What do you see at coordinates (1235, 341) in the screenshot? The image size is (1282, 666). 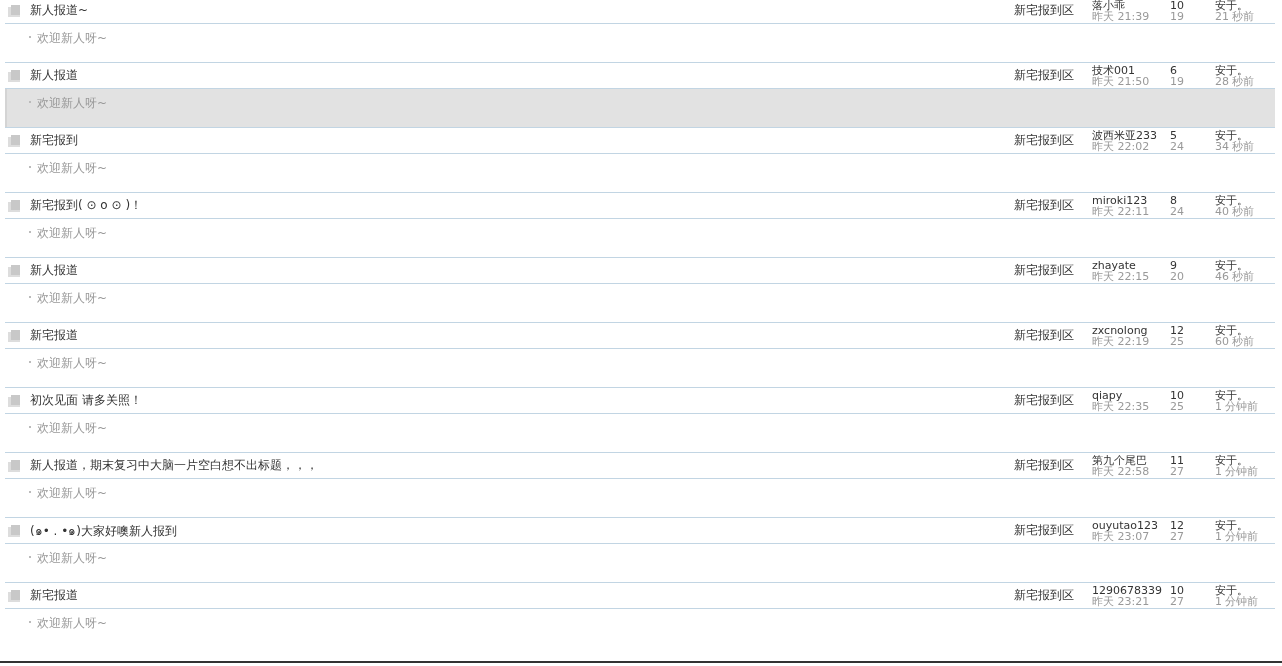 I see `last-post-time: 60 秒前` at bounding box center [1235, 341].